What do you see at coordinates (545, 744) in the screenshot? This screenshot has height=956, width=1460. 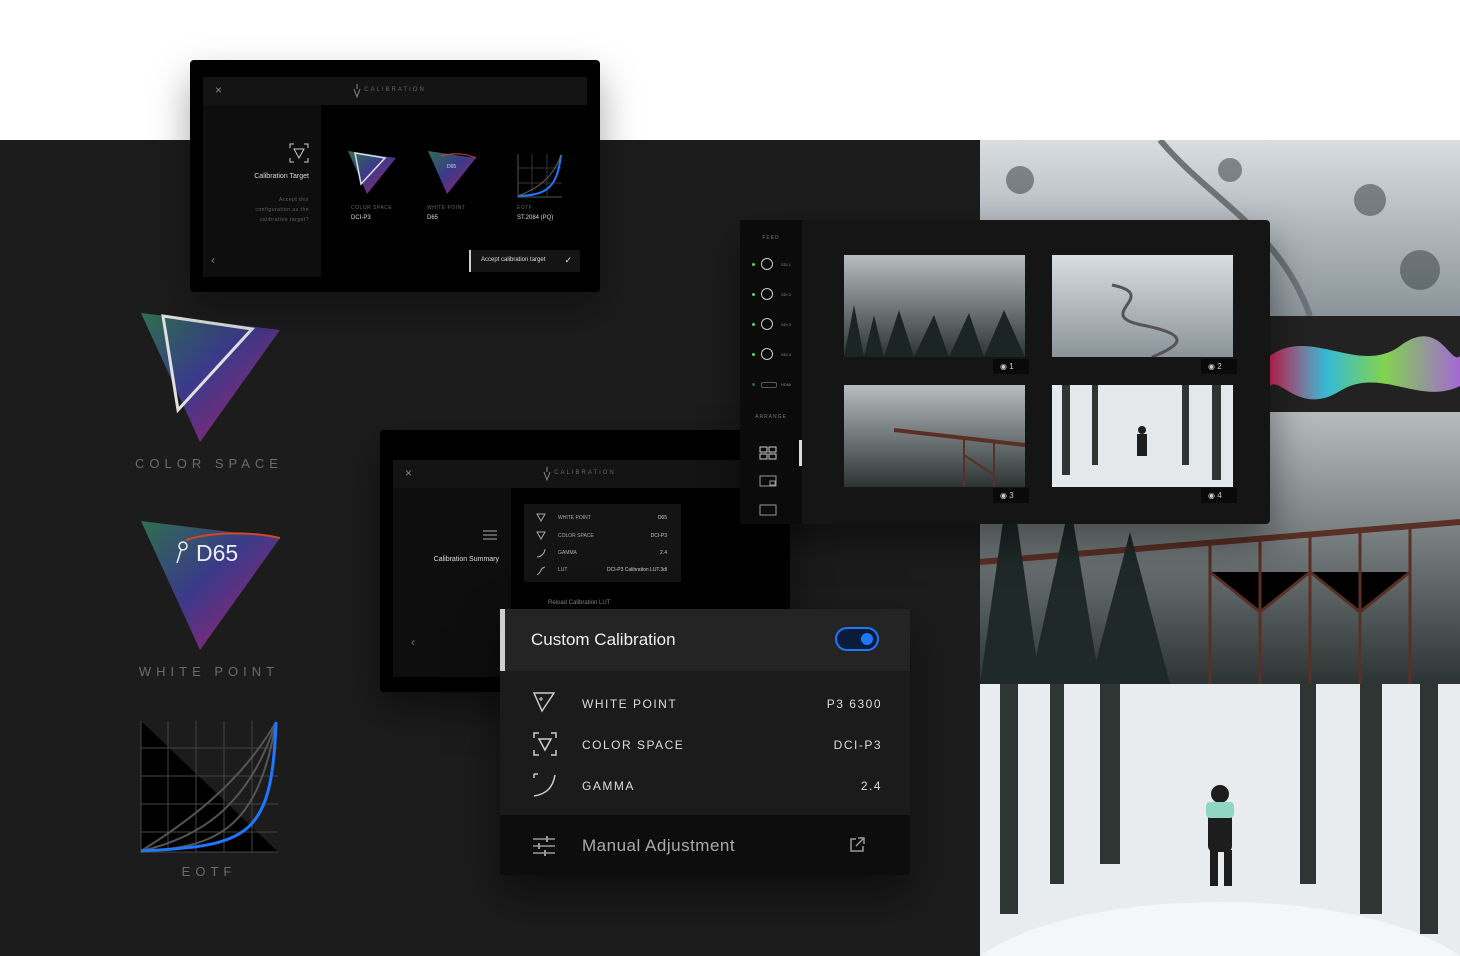 I see `color-space-icon` at bounding box center [545, 744].